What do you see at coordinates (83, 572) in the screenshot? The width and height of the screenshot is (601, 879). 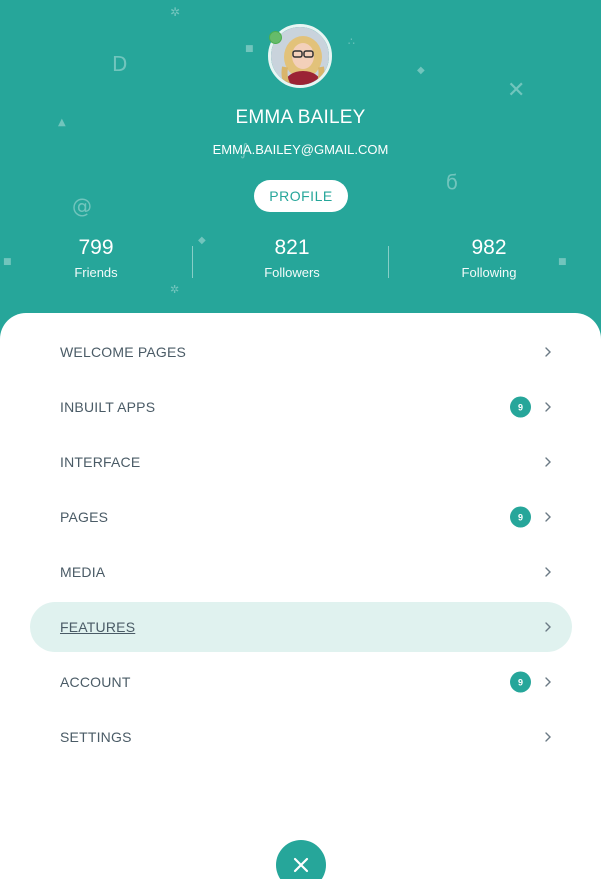 I see `menu-item-label: MEDIA` at bounding box center [83, 572].